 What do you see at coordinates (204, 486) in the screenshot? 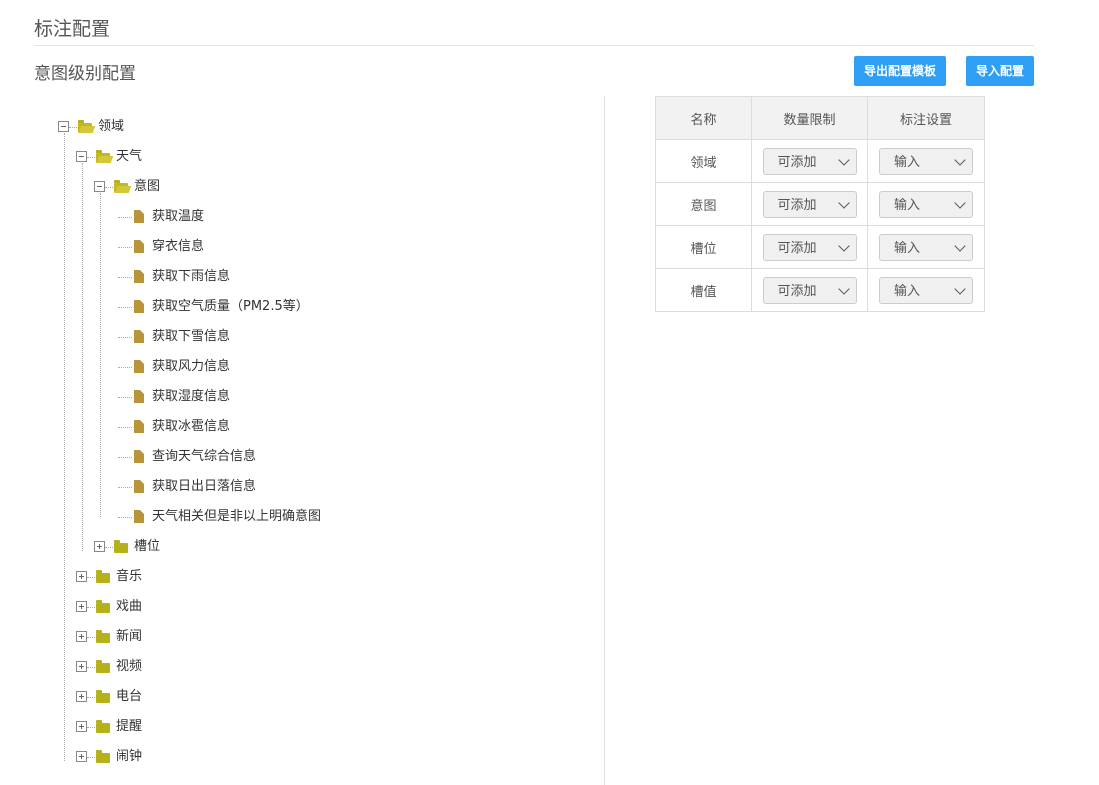
I see `tree-node-label: 获取日出日落信息` at bounding box center [204, 486].